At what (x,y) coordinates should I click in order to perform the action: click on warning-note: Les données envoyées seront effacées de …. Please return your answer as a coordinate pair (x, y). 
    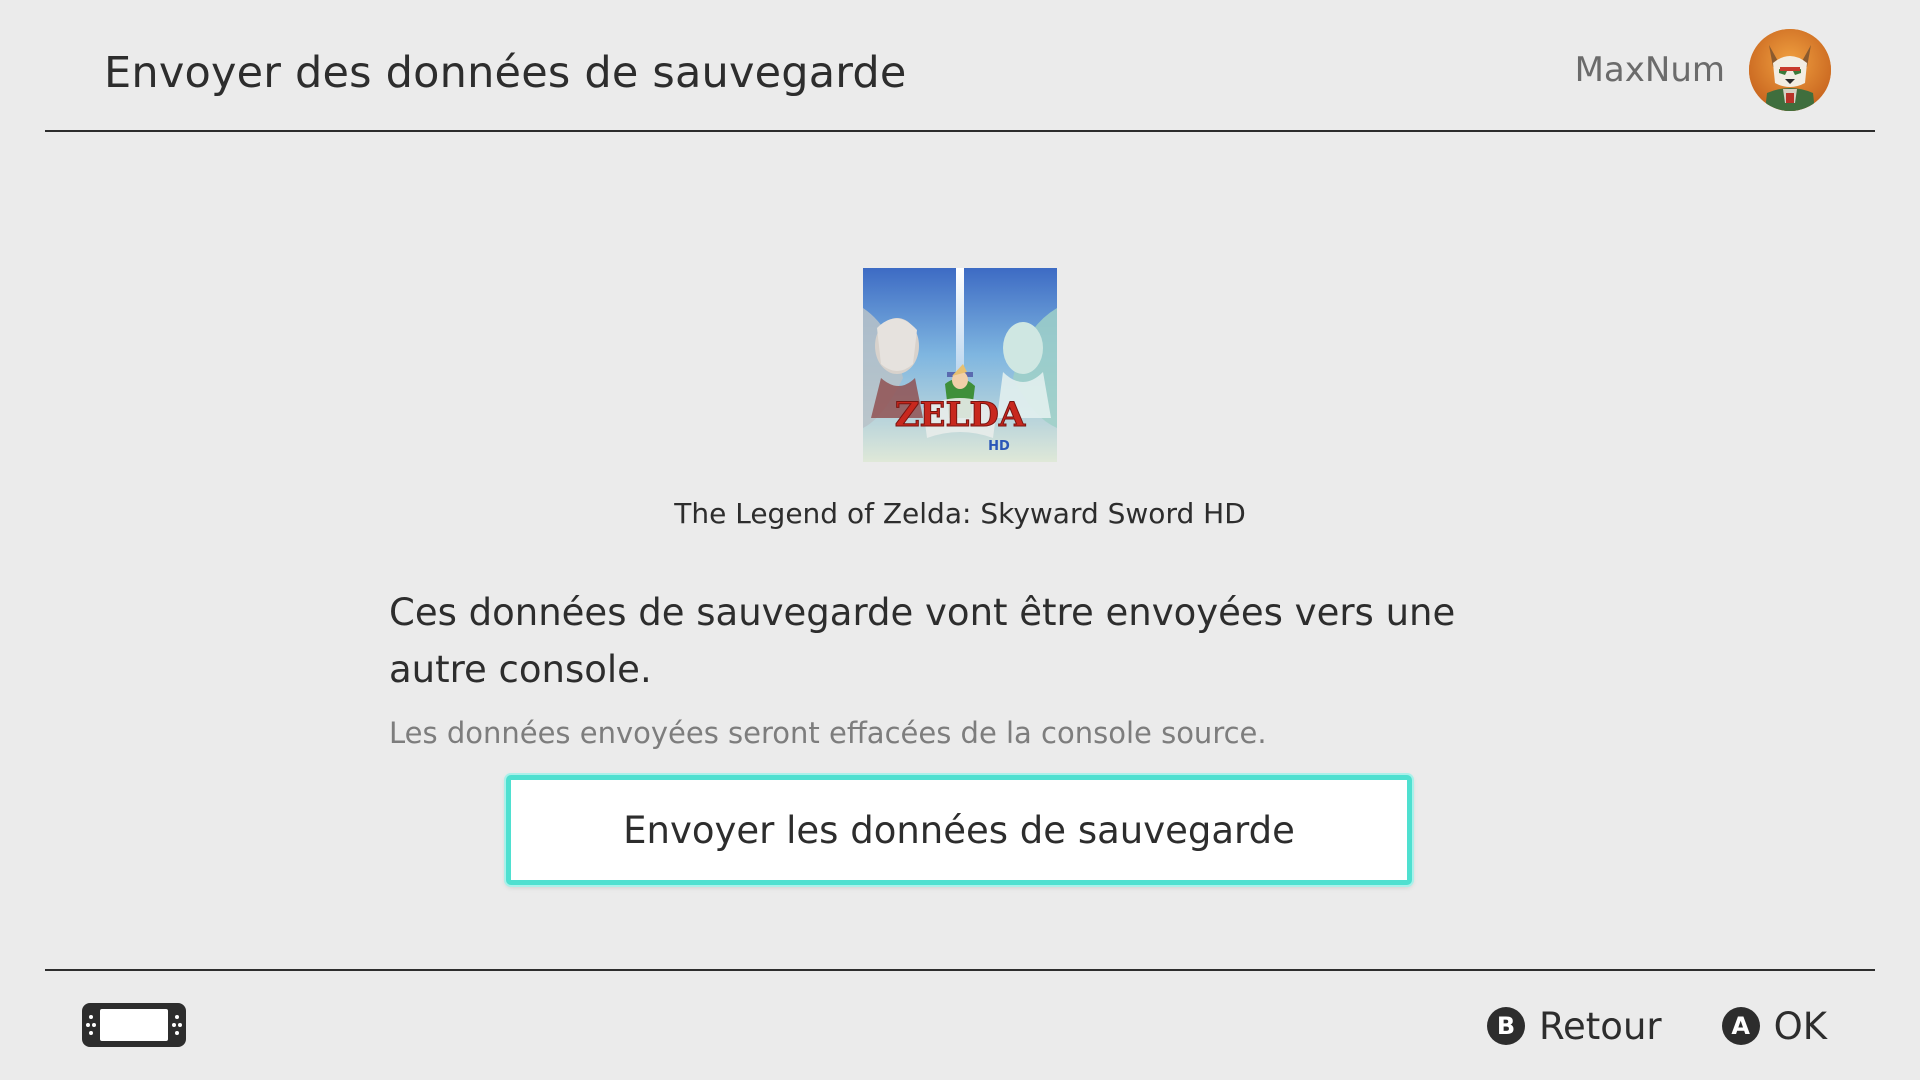
    Looking at the image, I should click on (828, 733).